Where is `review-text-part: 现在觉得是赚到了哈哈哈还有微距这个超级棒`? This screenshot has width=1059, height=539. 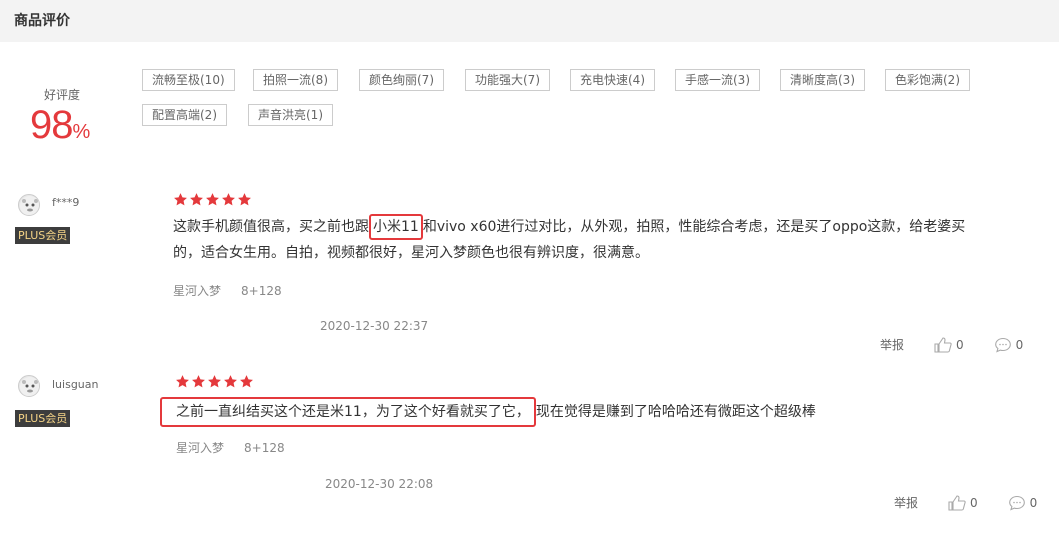
review-text-part: 现在觉得是赚到了哈哈哈还有微距这个超级棒 is located at coordinates (675, 412).